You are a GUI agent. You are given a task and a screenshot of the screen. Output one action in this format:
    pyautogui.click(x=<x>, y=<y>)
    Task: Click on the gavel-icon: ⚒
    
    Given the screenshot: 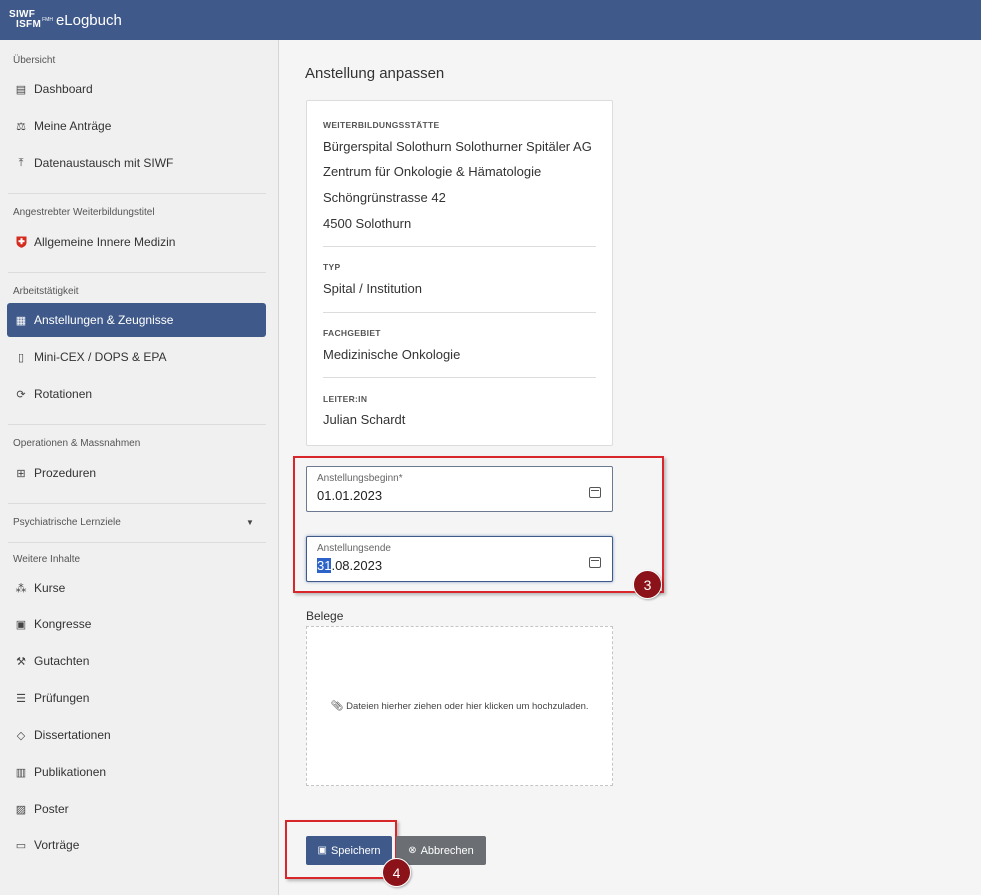 What is the action you would take?
    pyautogui.click(x=21, y=661)
    